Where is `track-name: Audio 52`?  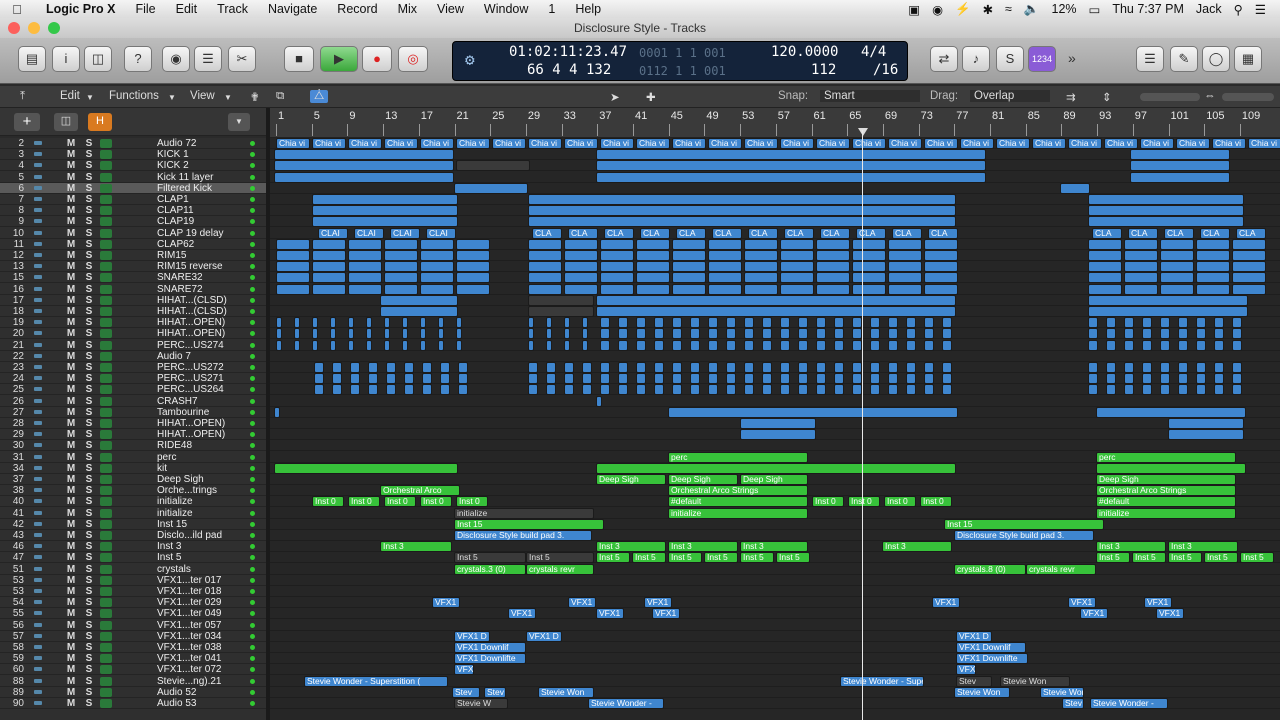 track-name: Audio 52 is located at coordinates (203, 692).